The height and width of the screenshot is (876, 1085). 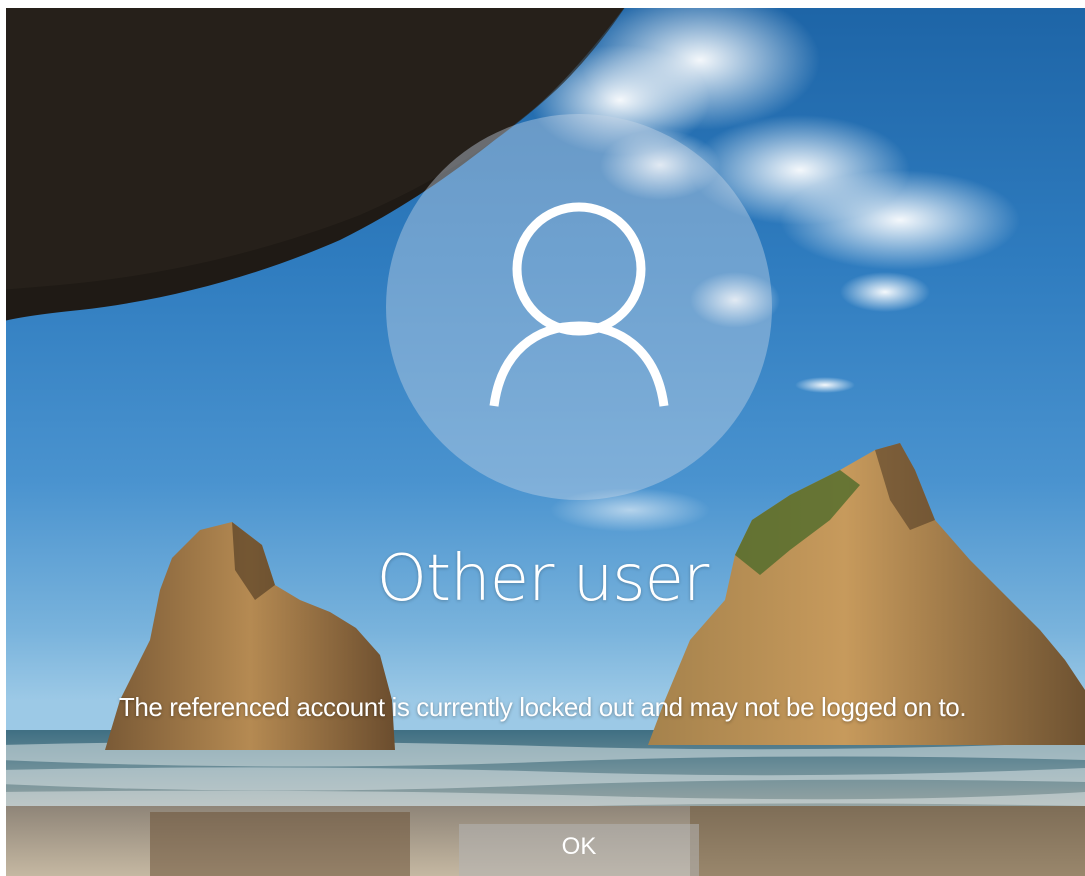 What do you see at coordinates (543, 579) in the screenshot?
I see `username-label: Other user` at bounding box center [543, 579].